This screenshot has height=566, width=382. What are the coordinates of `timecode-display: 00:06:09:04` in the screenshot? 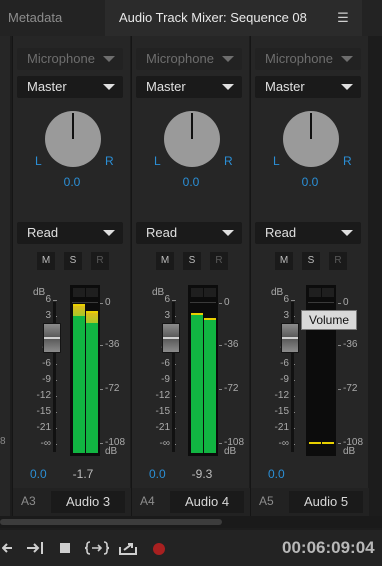 It's located at (328, 548).